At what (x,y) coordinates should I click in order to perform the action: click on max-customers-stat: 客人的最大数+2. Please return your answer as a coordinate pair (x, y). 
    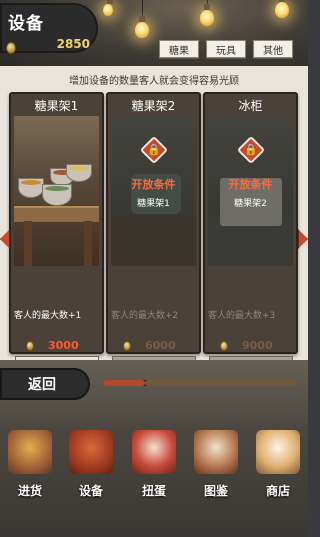
    Looking at the image, I should click on (145, 316).